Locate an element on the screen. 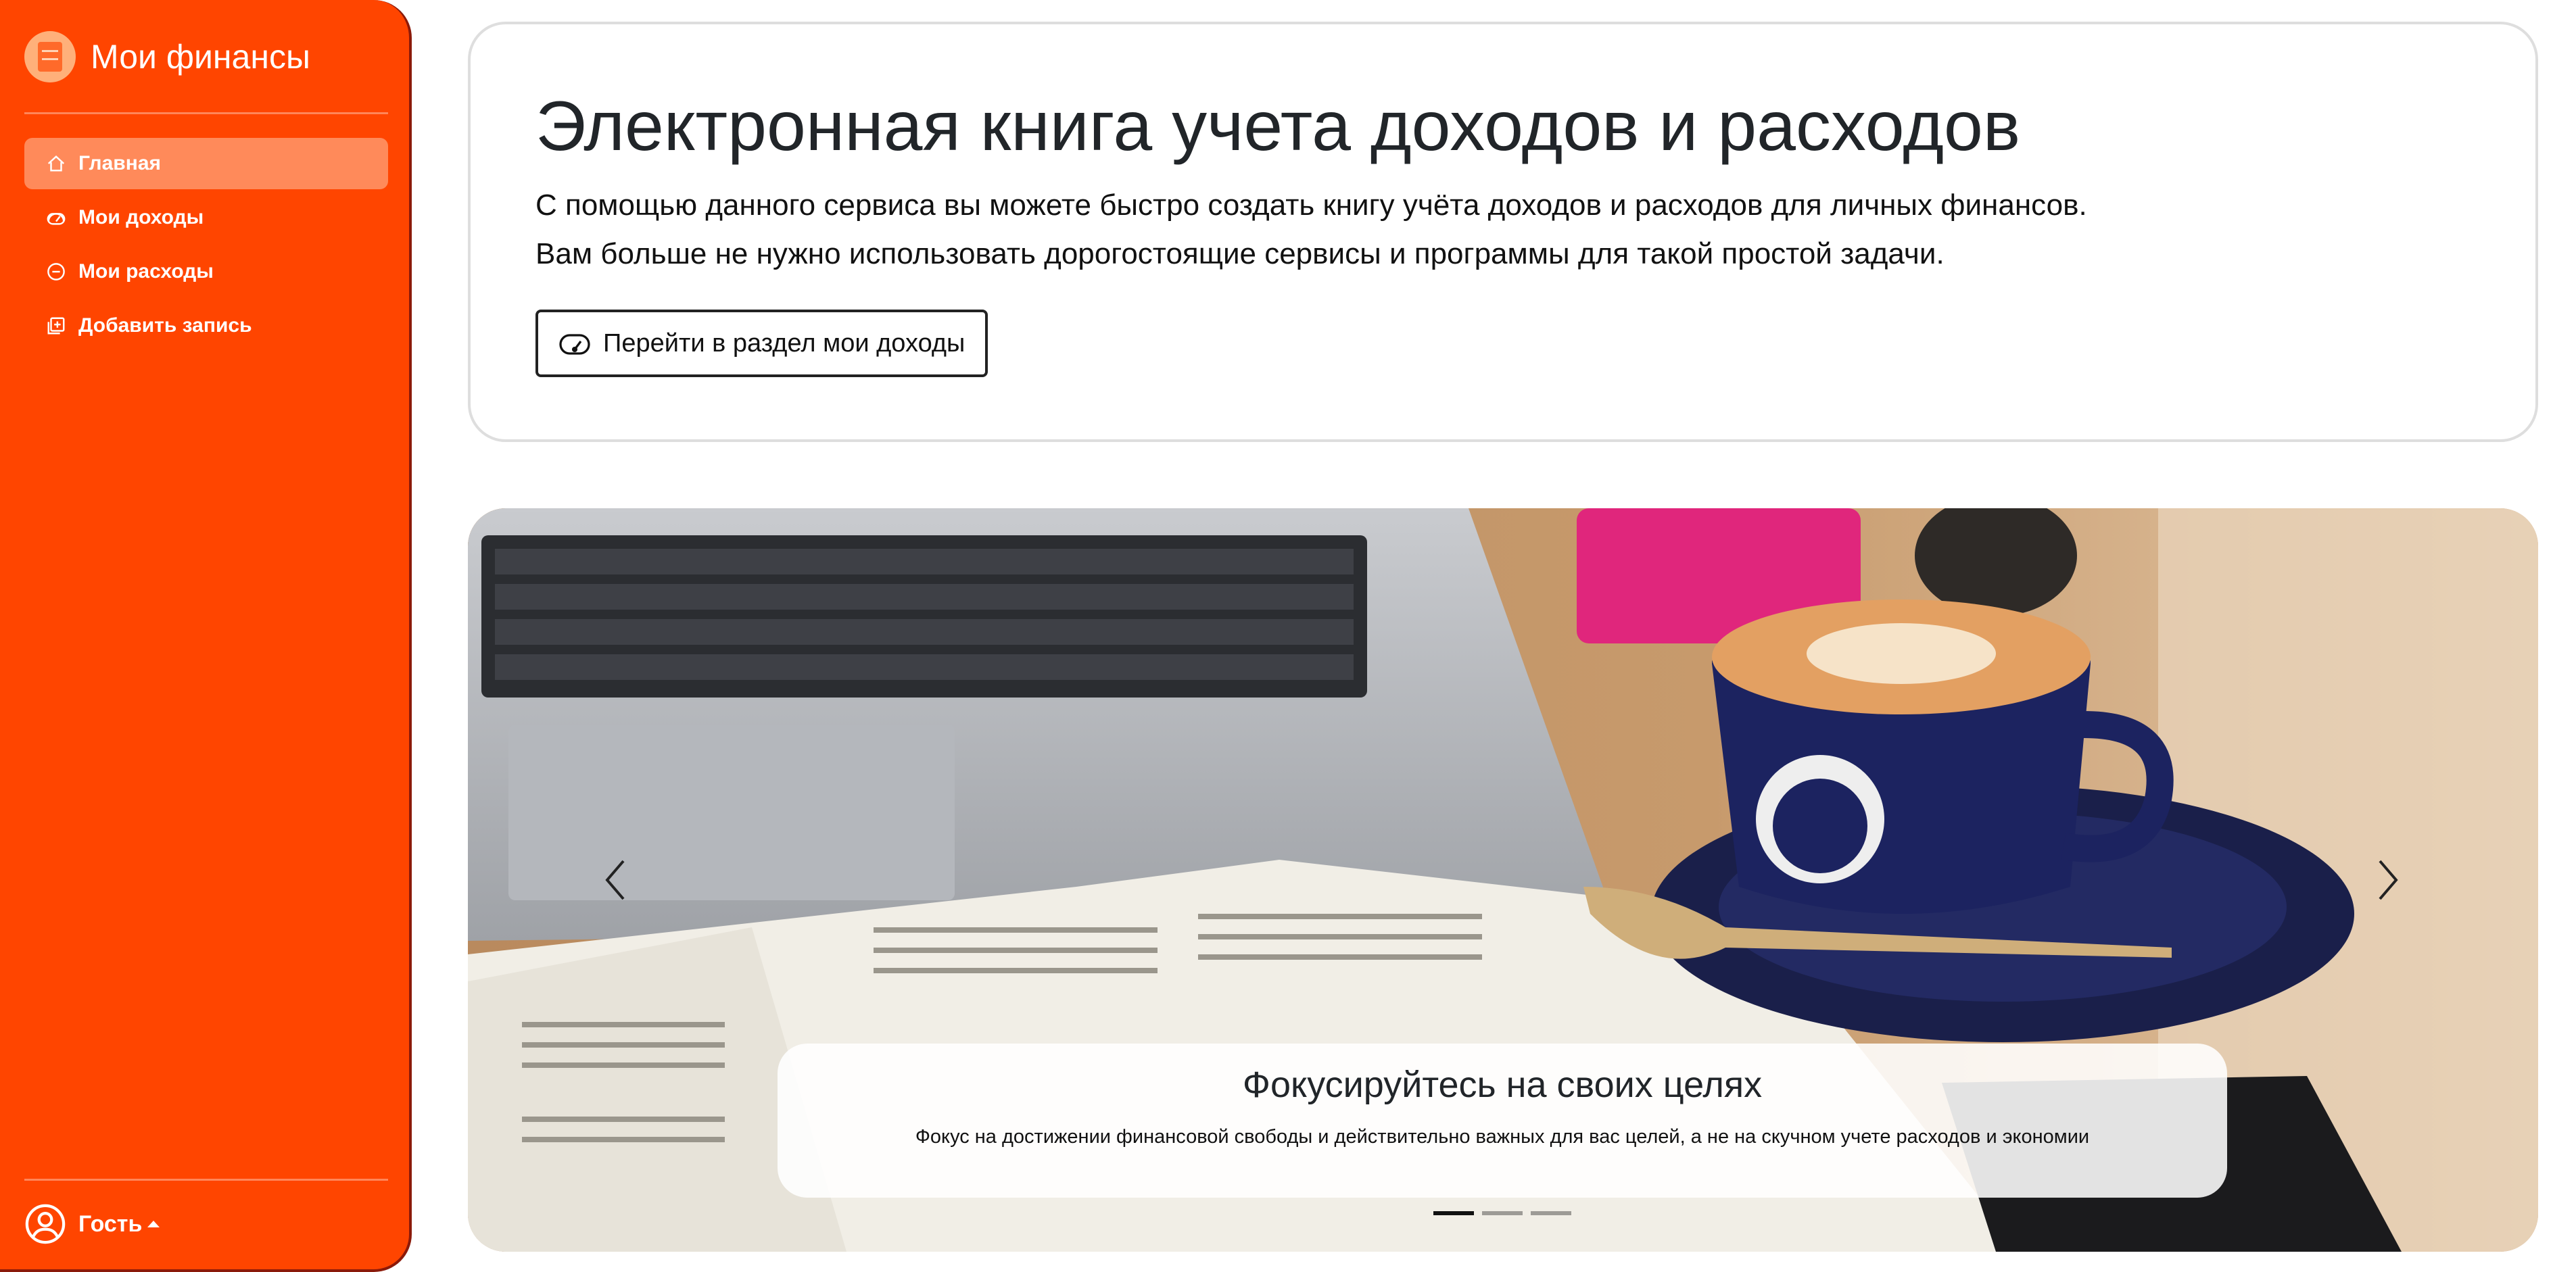 This screenshot has width=2576, height=1272. user-name: Гость is located at coordinates (110, 1223).